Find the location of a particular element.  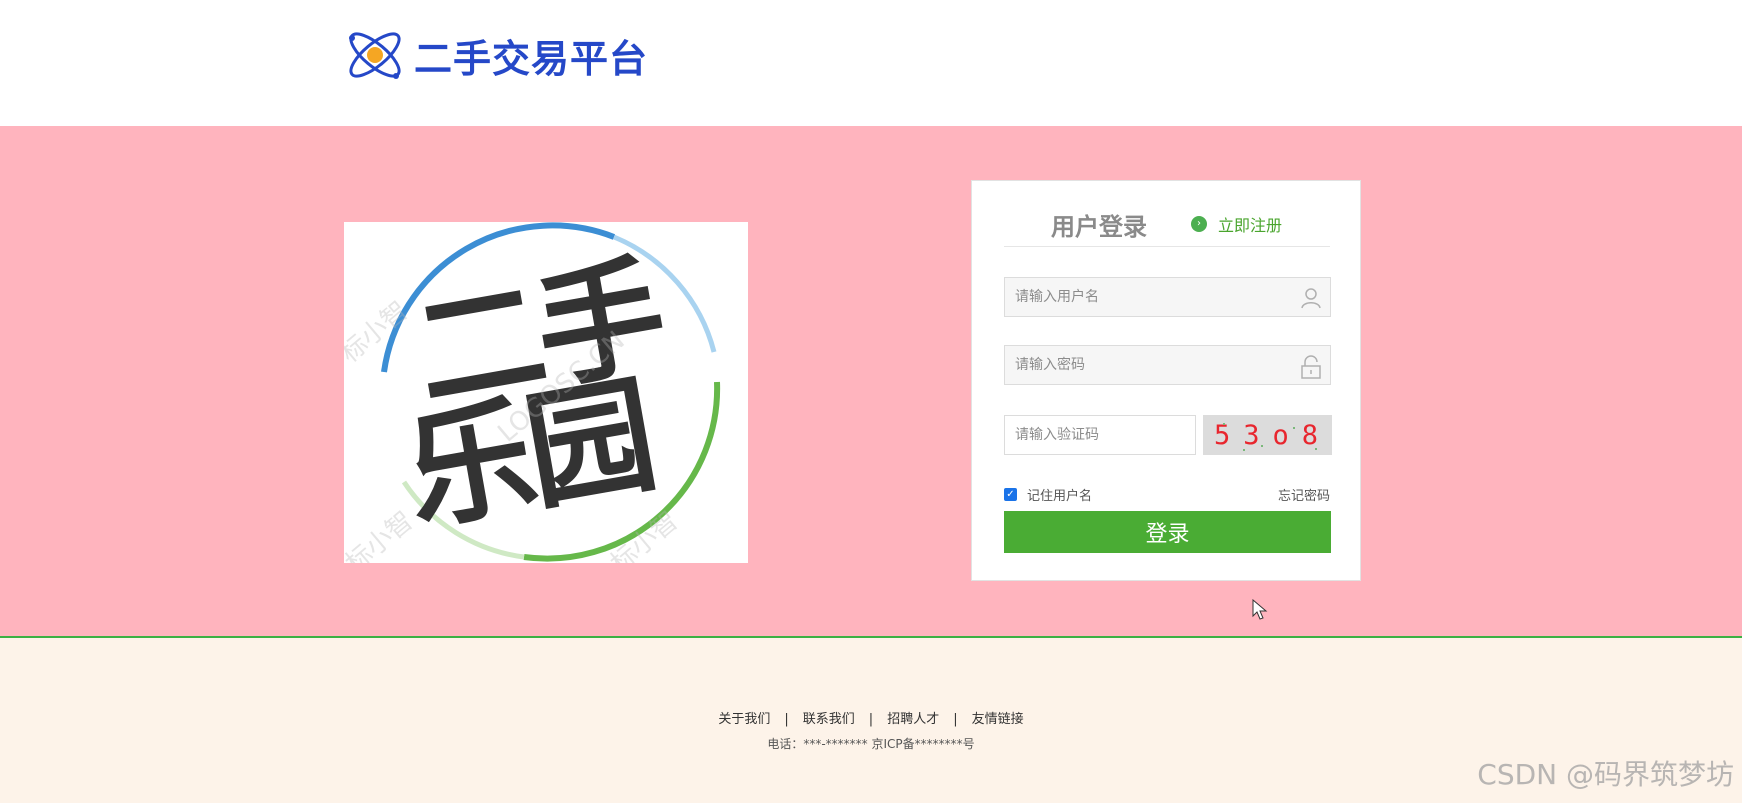

password-input is located at coordinates (1167, 365).